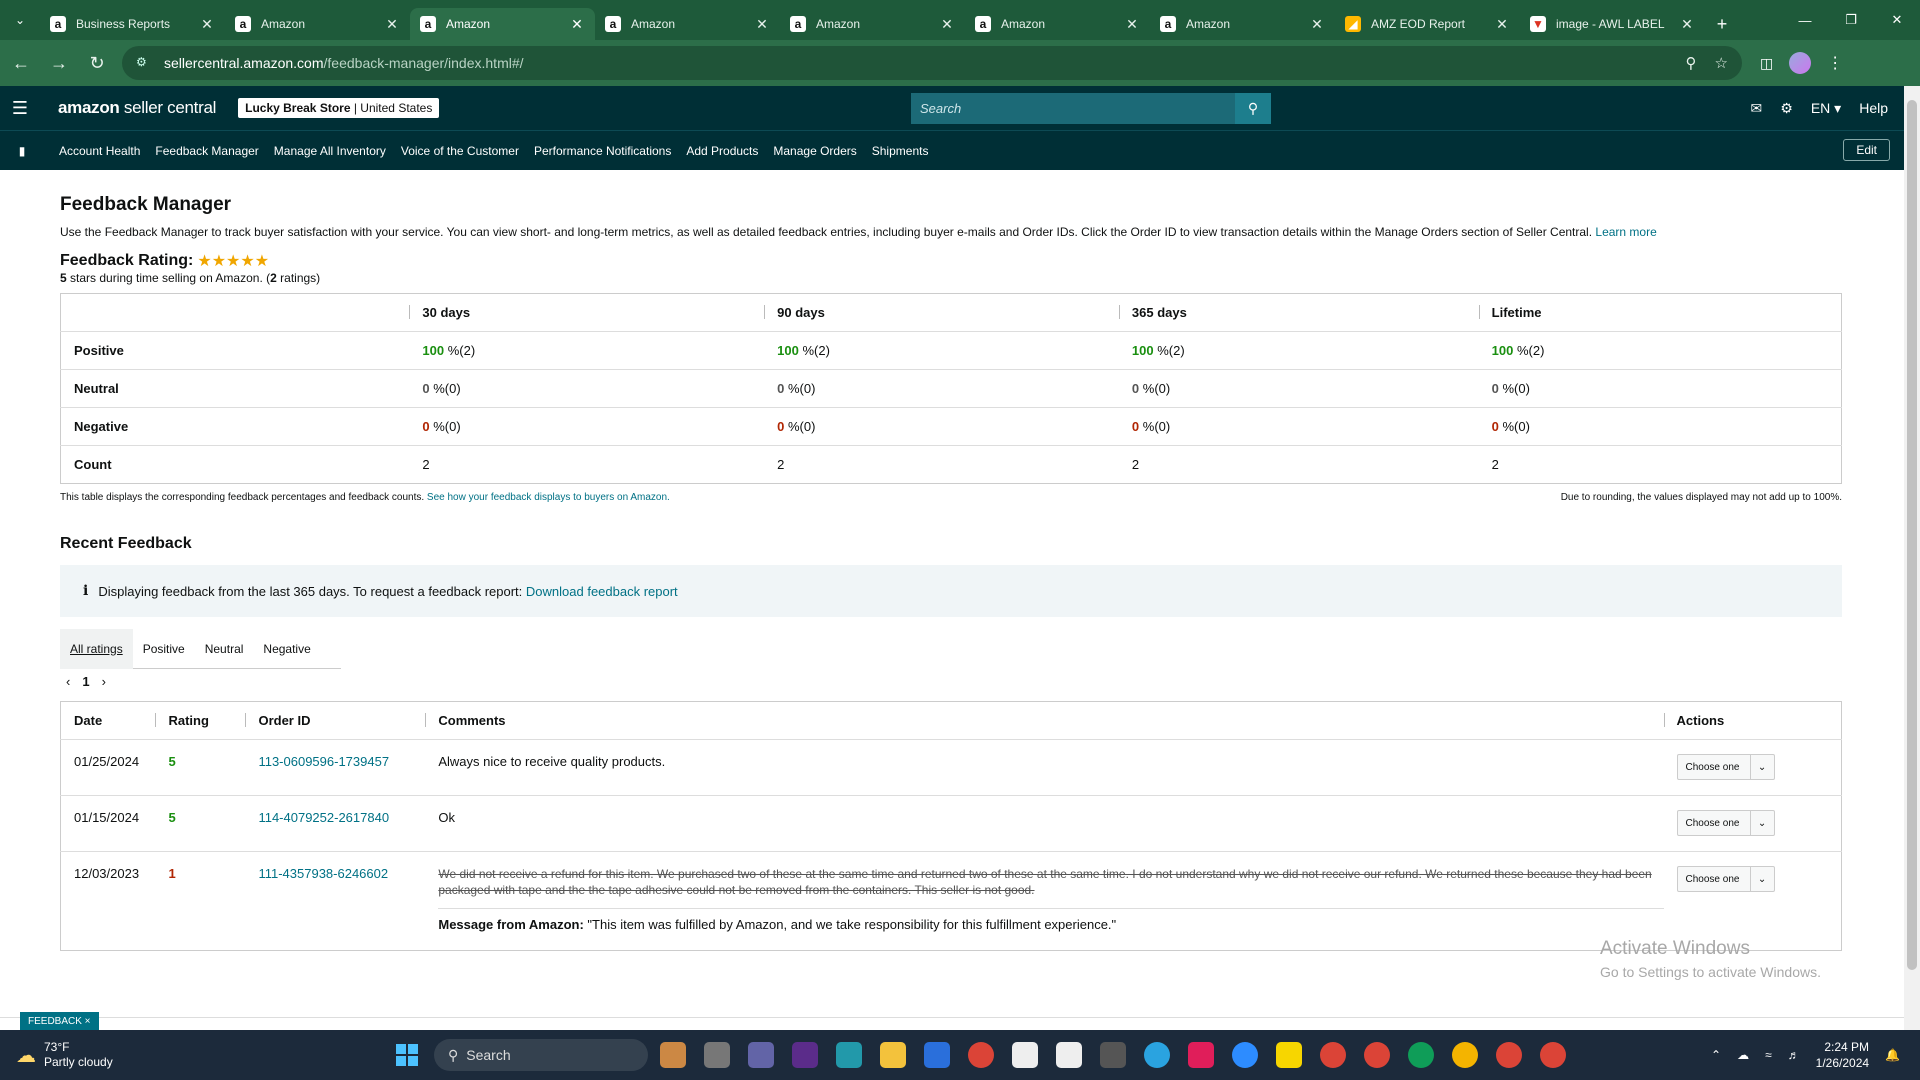  Describe the element at coordinates (1842, 1055) in the screenshot. I see `clock: 2:24 PM 1/26/2024` at that location.